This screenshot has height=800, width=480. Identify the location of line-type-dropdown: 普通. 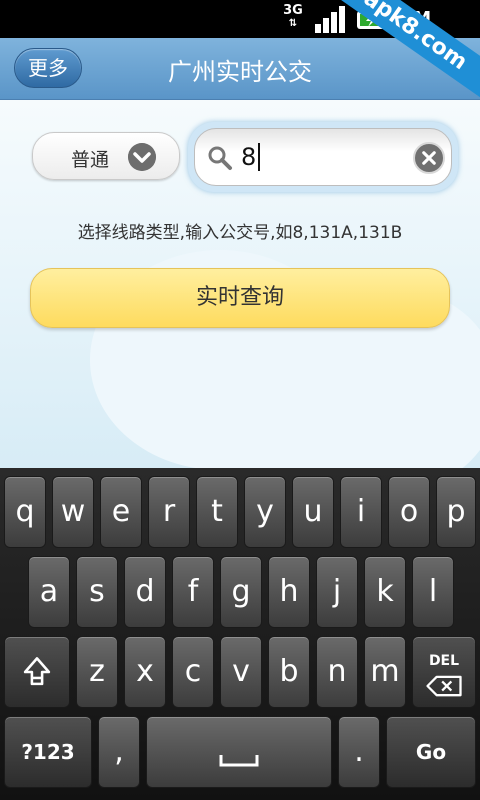
(106, 156).